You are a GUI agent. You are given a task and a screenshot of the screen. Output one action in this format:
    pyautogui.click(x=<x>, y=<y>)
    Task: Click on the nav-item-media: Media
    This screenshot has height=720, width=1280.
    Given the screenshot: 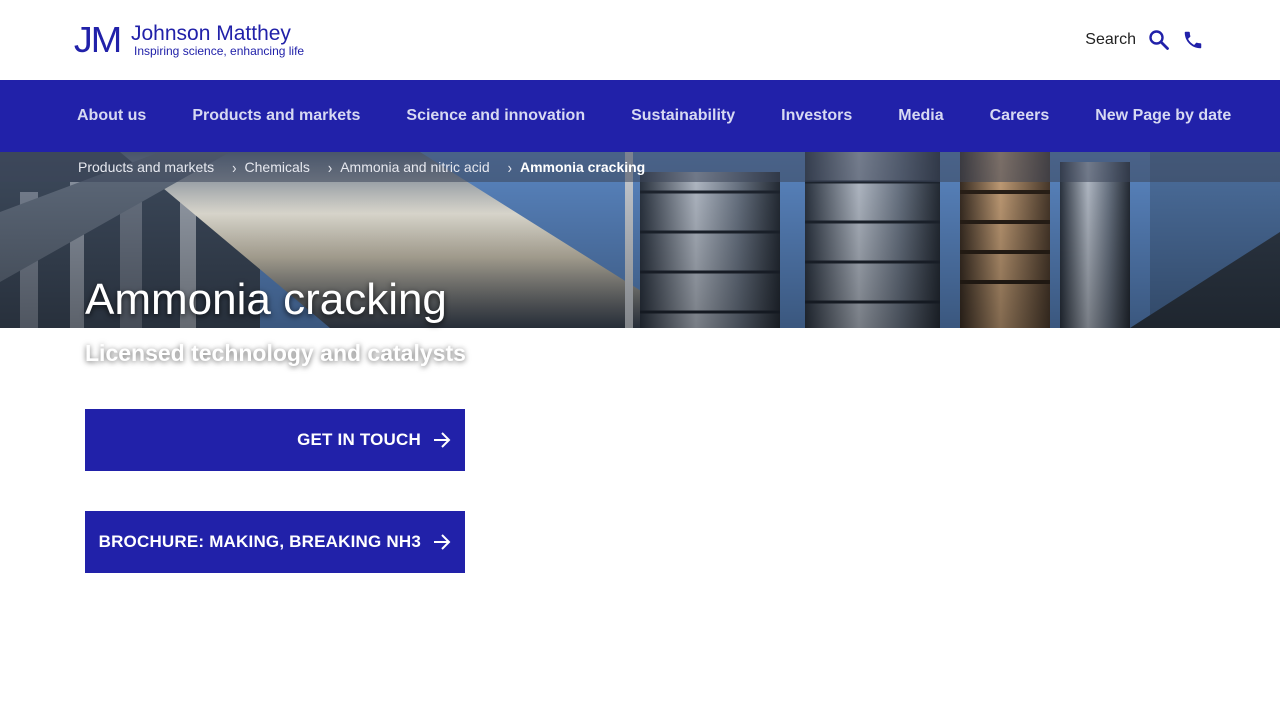 What is the action you would take?
    pyautogui.click(x=920, y=116)
    